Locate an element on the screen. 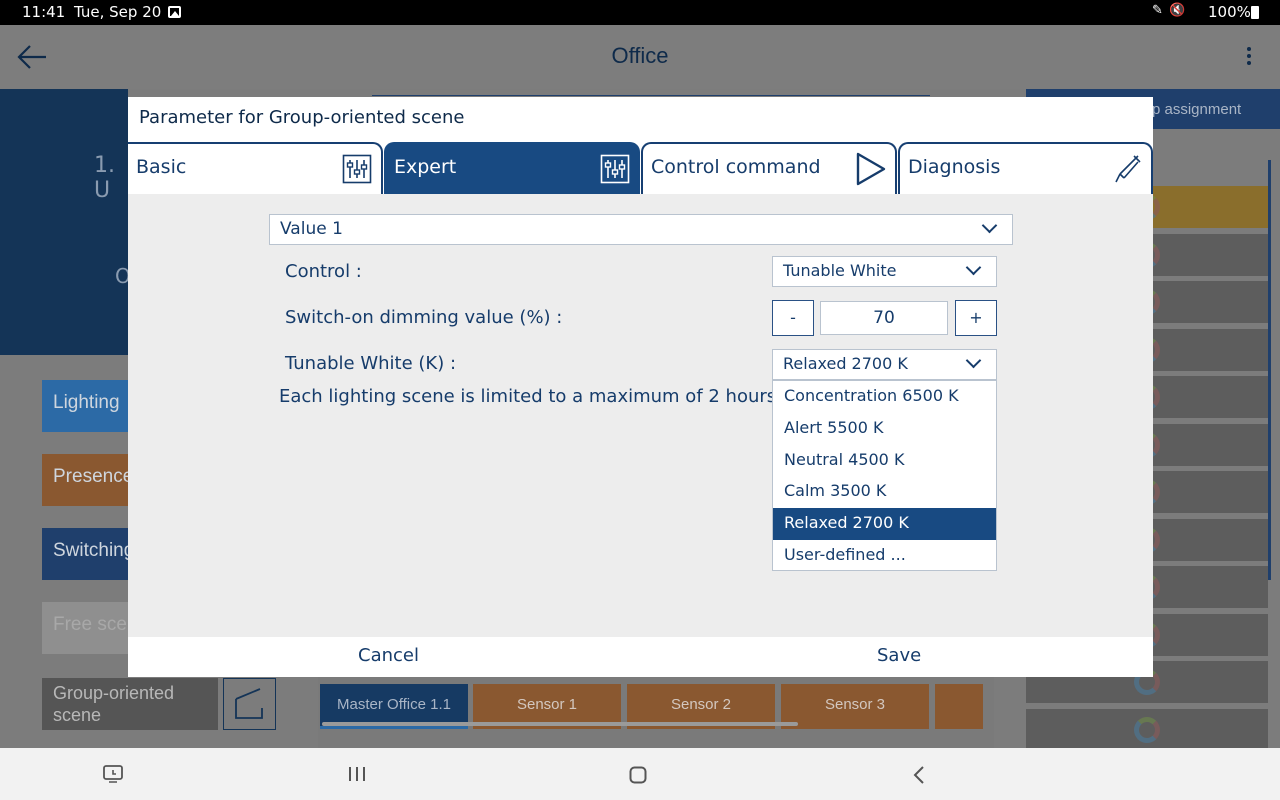 Image resolution: width=1280 pixels, height=800 pixels. dropdown-option: Alert 5500 K is located at coordinates (884, 429).